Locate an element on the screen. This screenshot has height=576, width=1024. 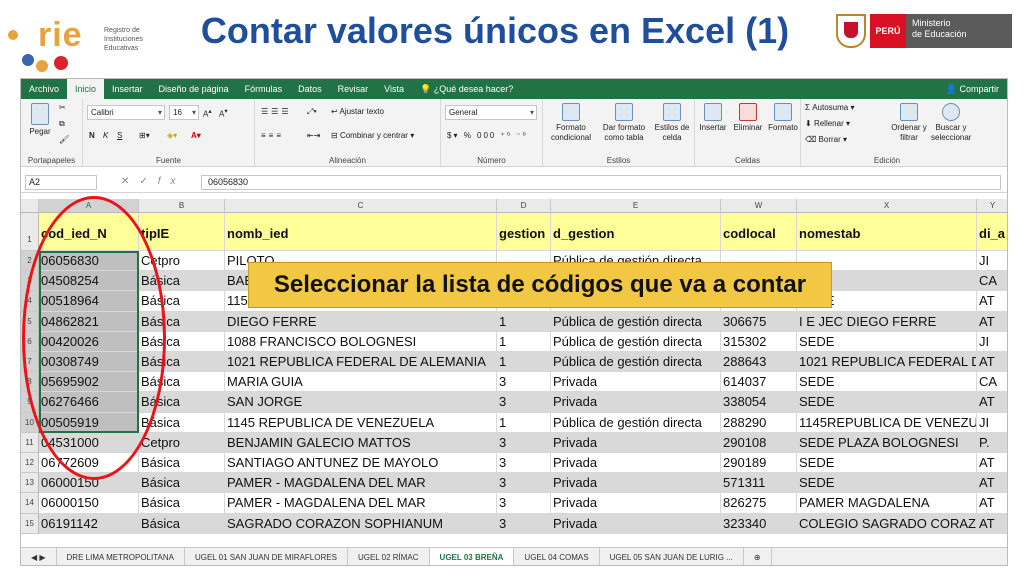
tab-inicio: Inicio is located at coordinates (86, 89).